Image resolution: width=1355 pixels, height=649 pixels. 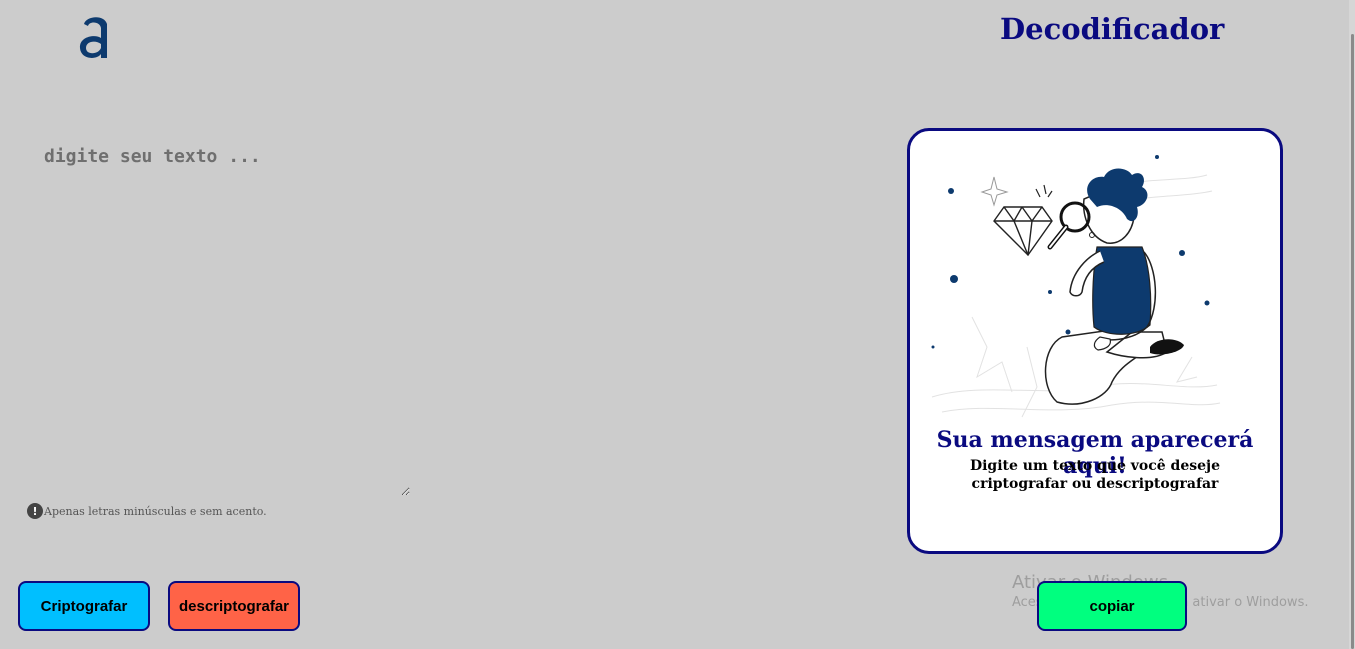 What do you see at coordinates (1112, 29) in the screenshot?
I see `page-title: Decodificador` at bounding box center [1112, 29].